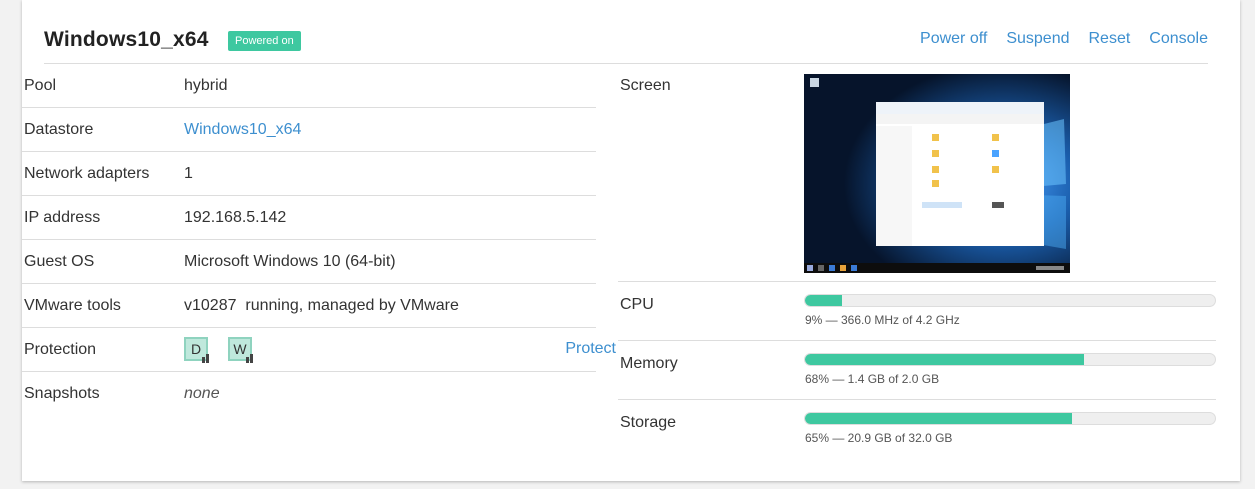 The height and width of the screenshot is (489, 1255). Describe the element at coordinates (823, 300) in the screenshot. I see `cpu-usage-fill` at that location.